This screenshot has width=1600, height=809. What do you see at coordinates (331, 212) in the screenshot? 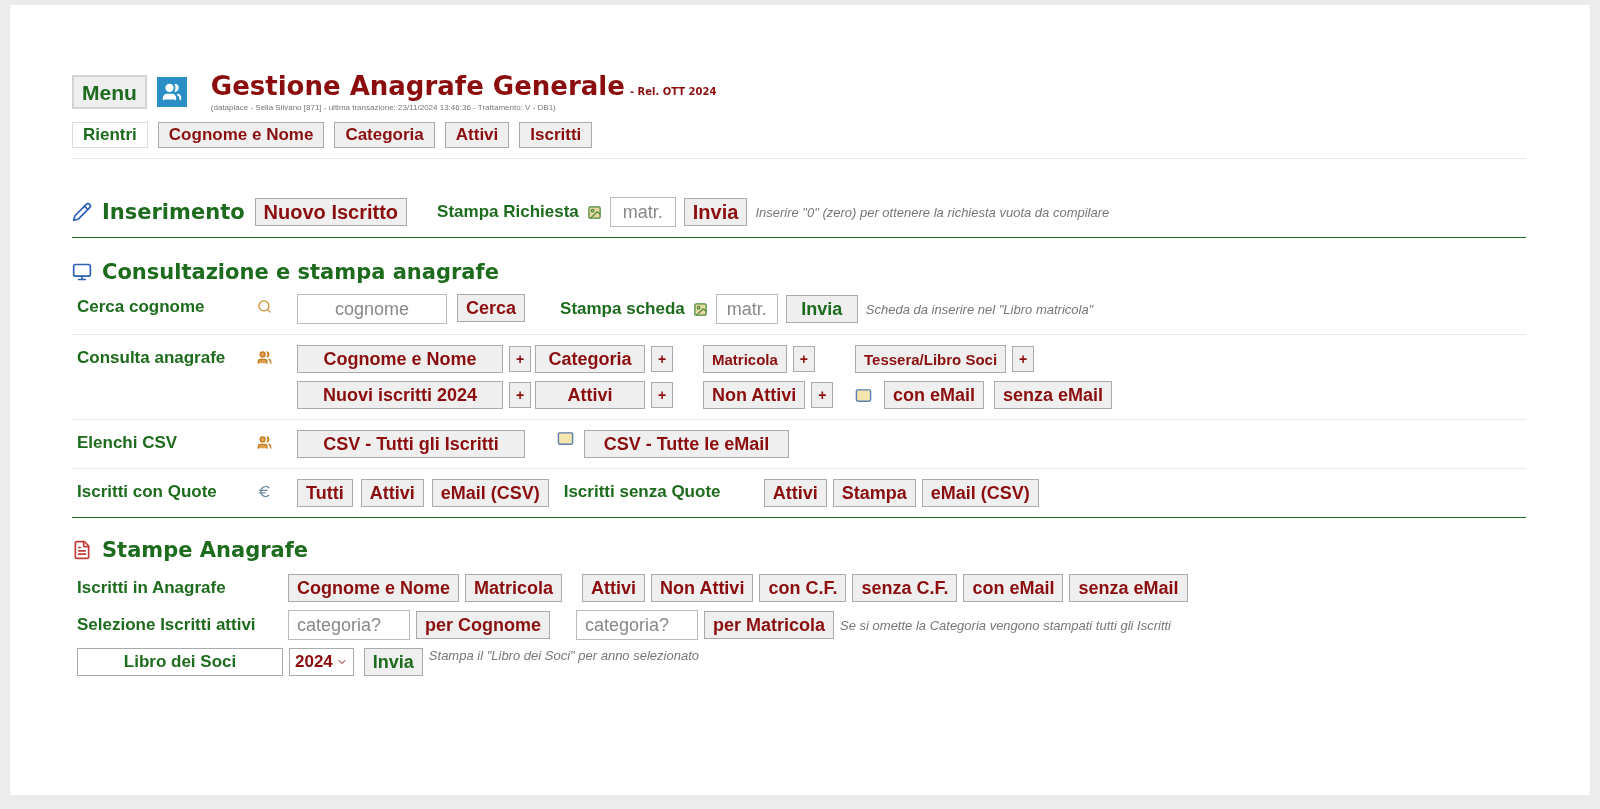
I see `new-member-button: Nuovo Iscritto` at bounding box center [331, 212].